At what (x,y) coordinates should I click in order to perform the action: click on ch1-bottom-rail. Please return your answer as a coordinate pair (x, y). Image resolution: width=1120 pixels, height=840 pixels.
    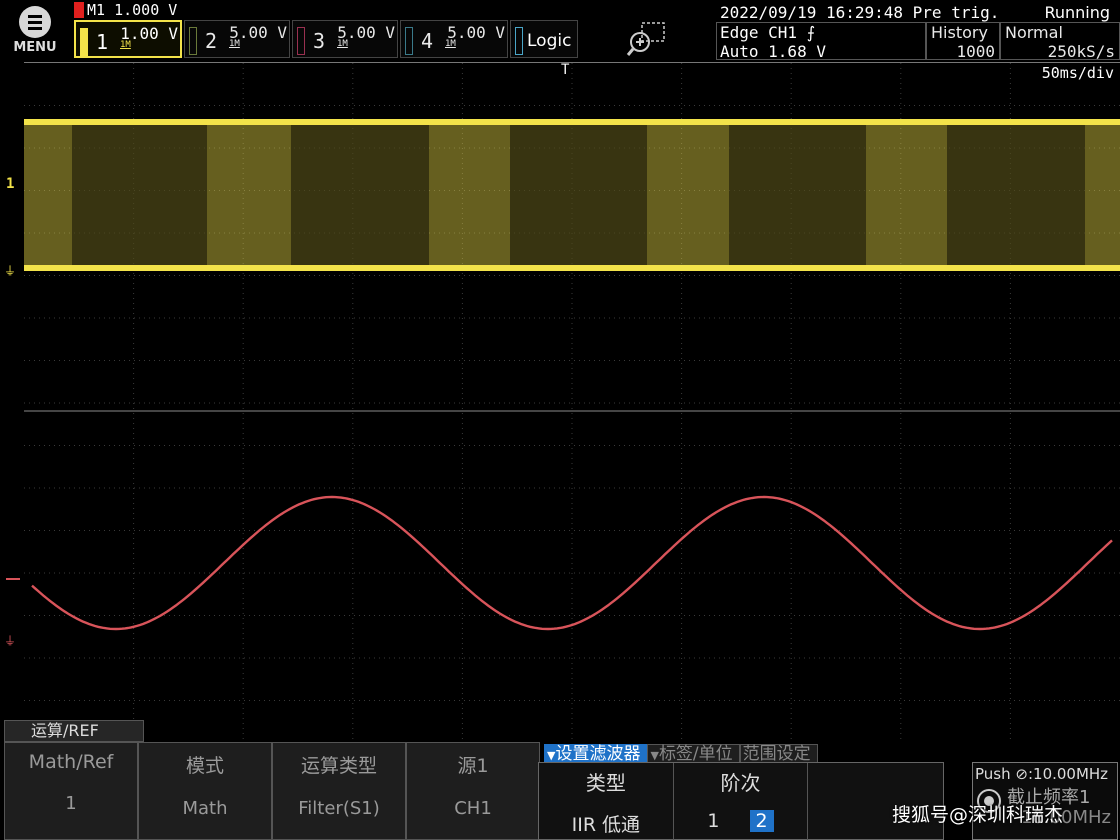
    Looking at the image, I should click on (572, 268).